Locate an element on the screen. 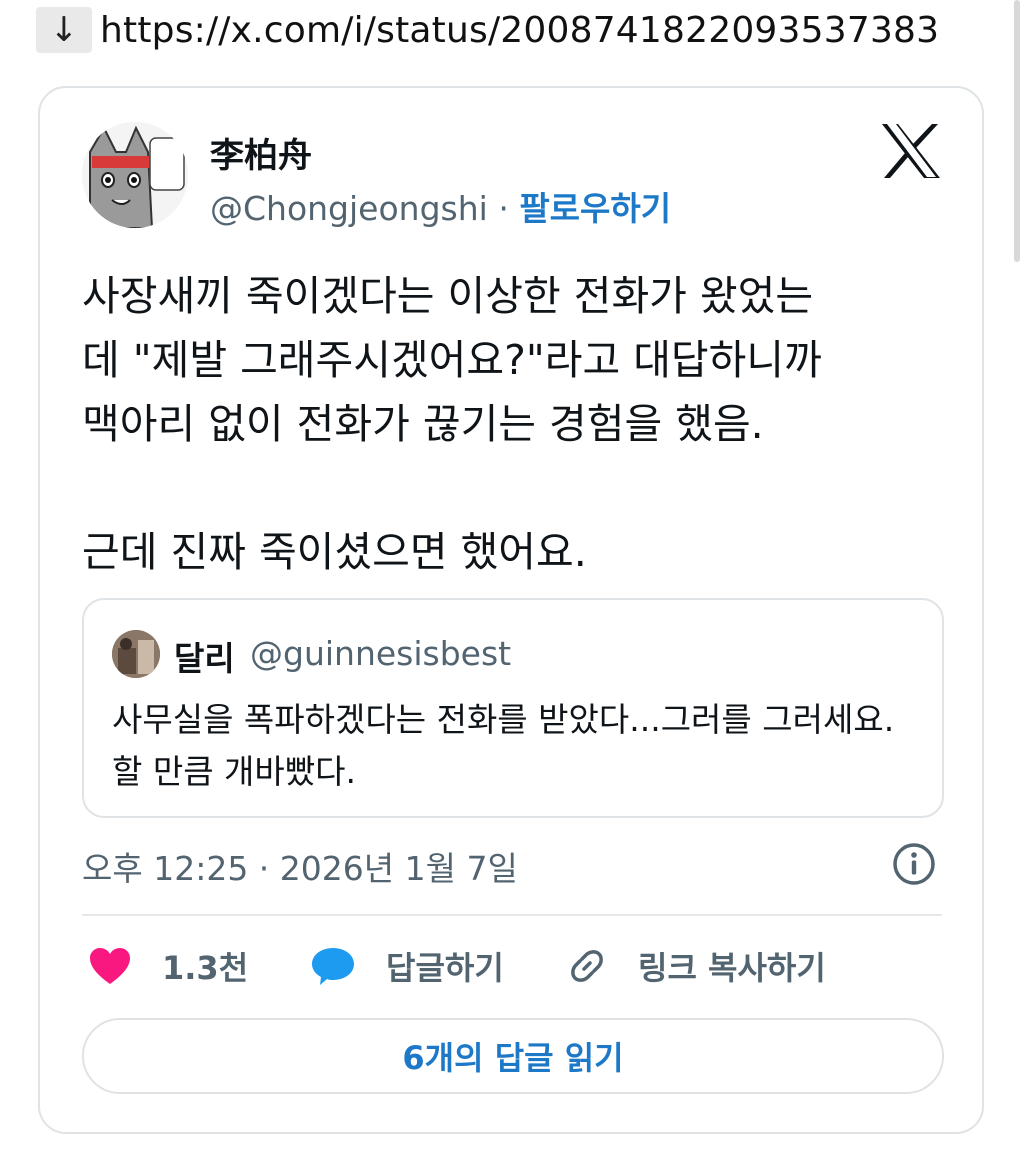  copy-link-button: 링크 복사하기 is located at coordinates (696, 966).